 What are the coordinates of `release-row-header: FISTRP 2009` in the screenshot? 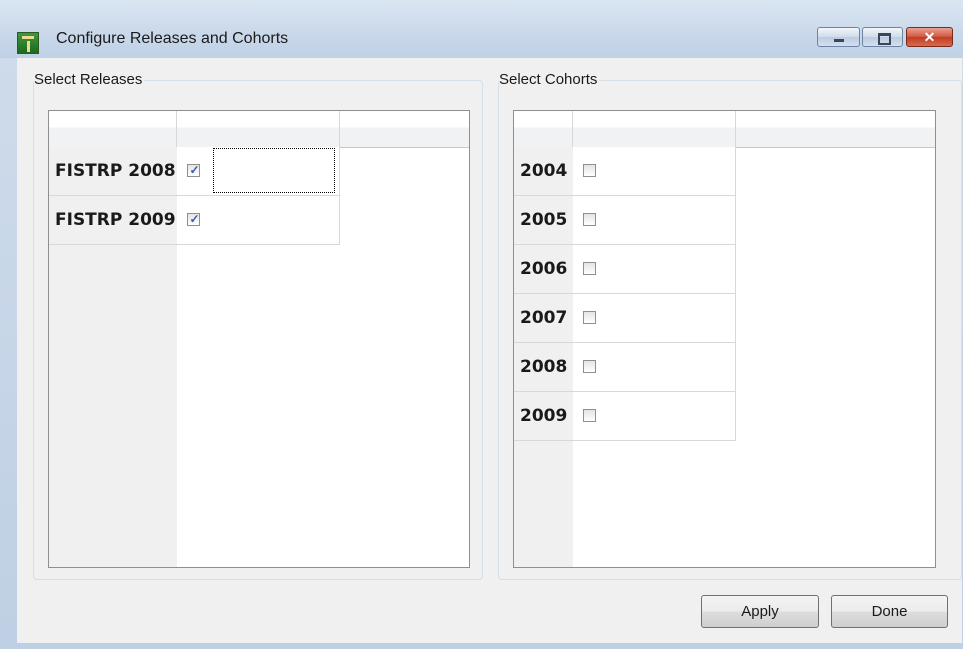 It's located at (113, 220).